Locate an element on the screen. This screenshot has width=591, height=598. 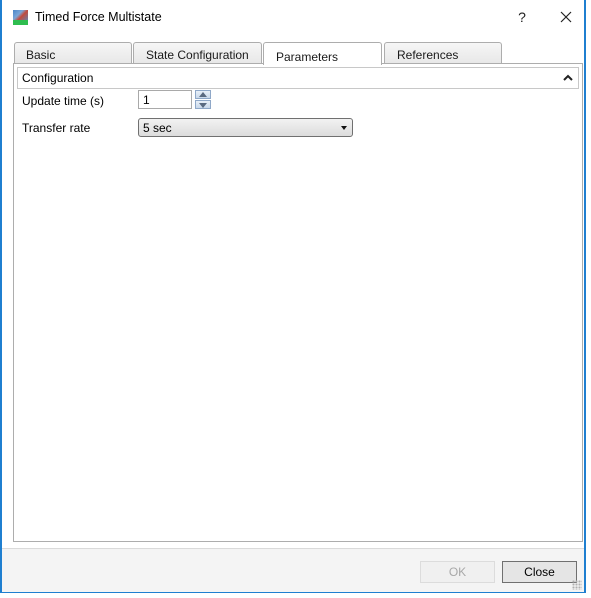
tab-state-configuration: State Configuration is located at coordinates (197, 52).